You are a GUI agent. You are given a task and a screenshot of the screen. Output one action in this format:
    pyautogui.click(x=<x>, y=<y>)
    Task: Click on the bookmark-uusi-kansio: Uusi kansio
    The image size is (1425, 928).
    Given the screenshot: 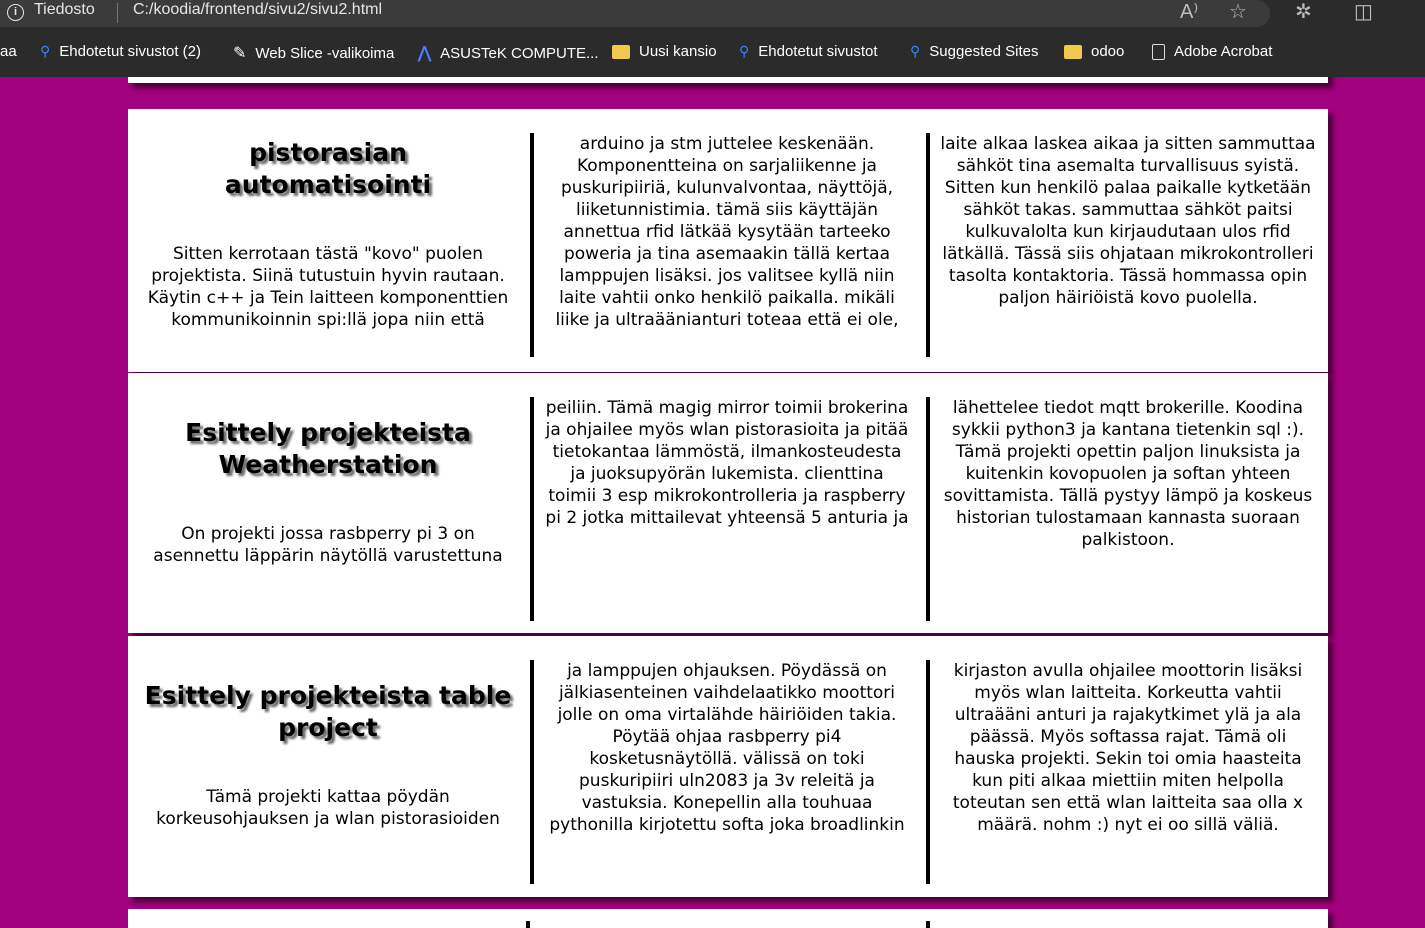 What is the action you would take?
    pyautogui.click(x=664, y=51)
    